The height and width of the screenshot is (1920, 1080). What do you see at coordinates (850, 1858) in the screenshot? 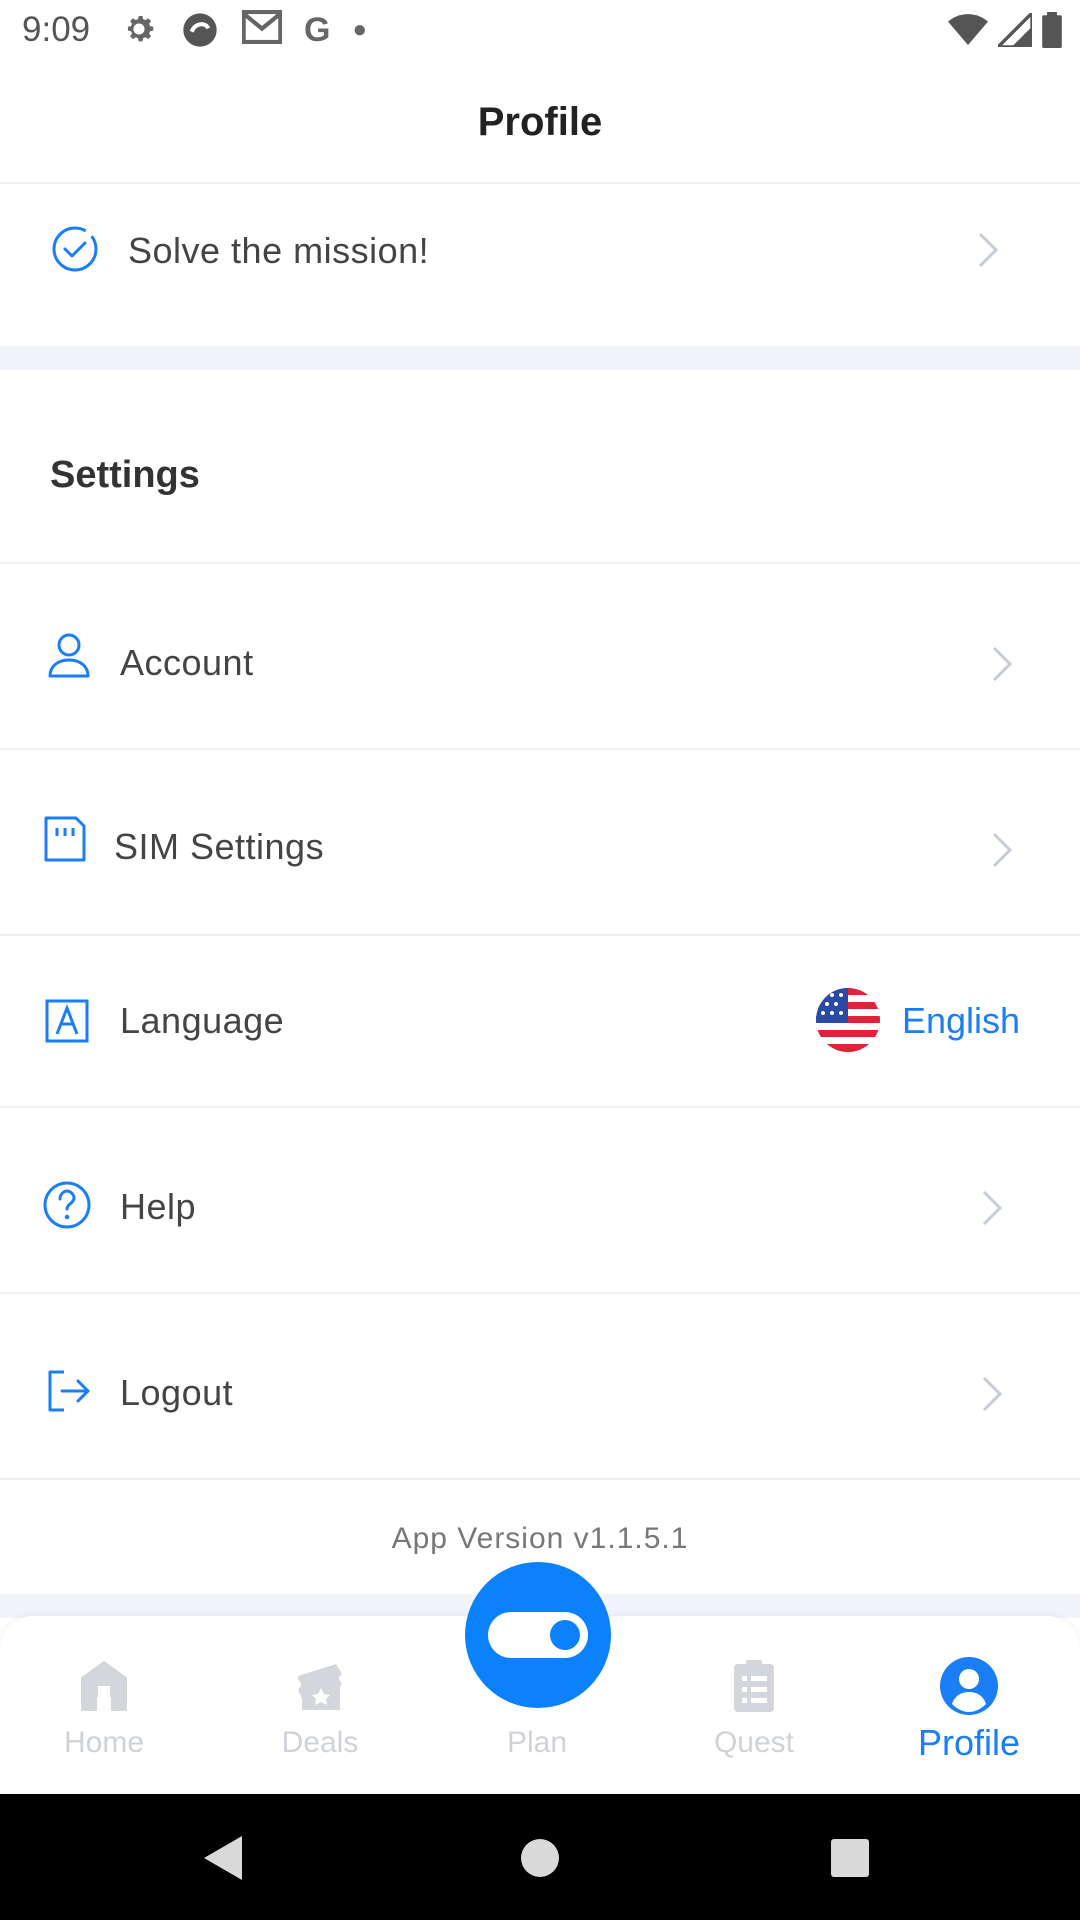
I see `recents-icon` at bounding box center [850, 1858].